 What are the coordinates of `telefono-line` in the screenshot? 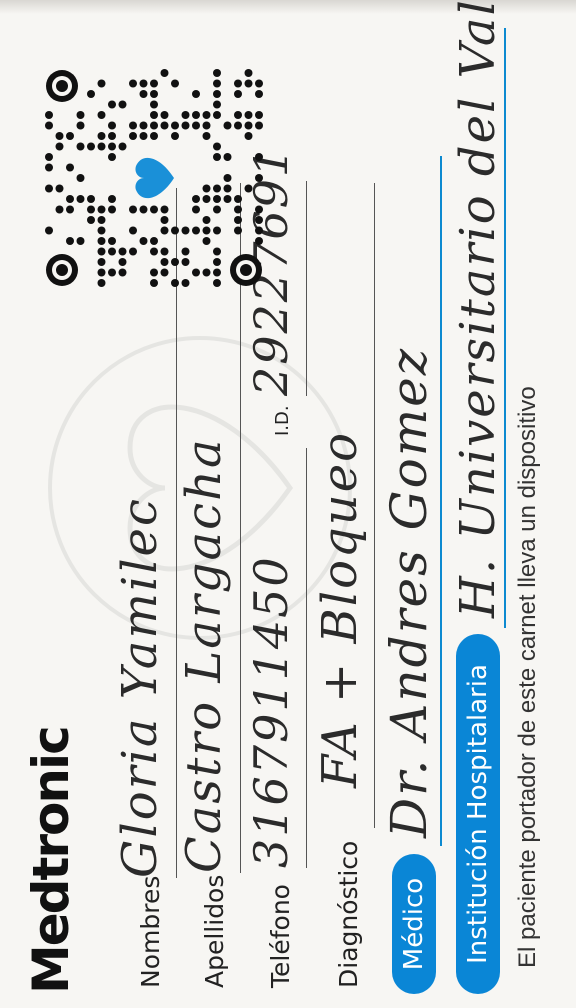 It's located at (306, 658).